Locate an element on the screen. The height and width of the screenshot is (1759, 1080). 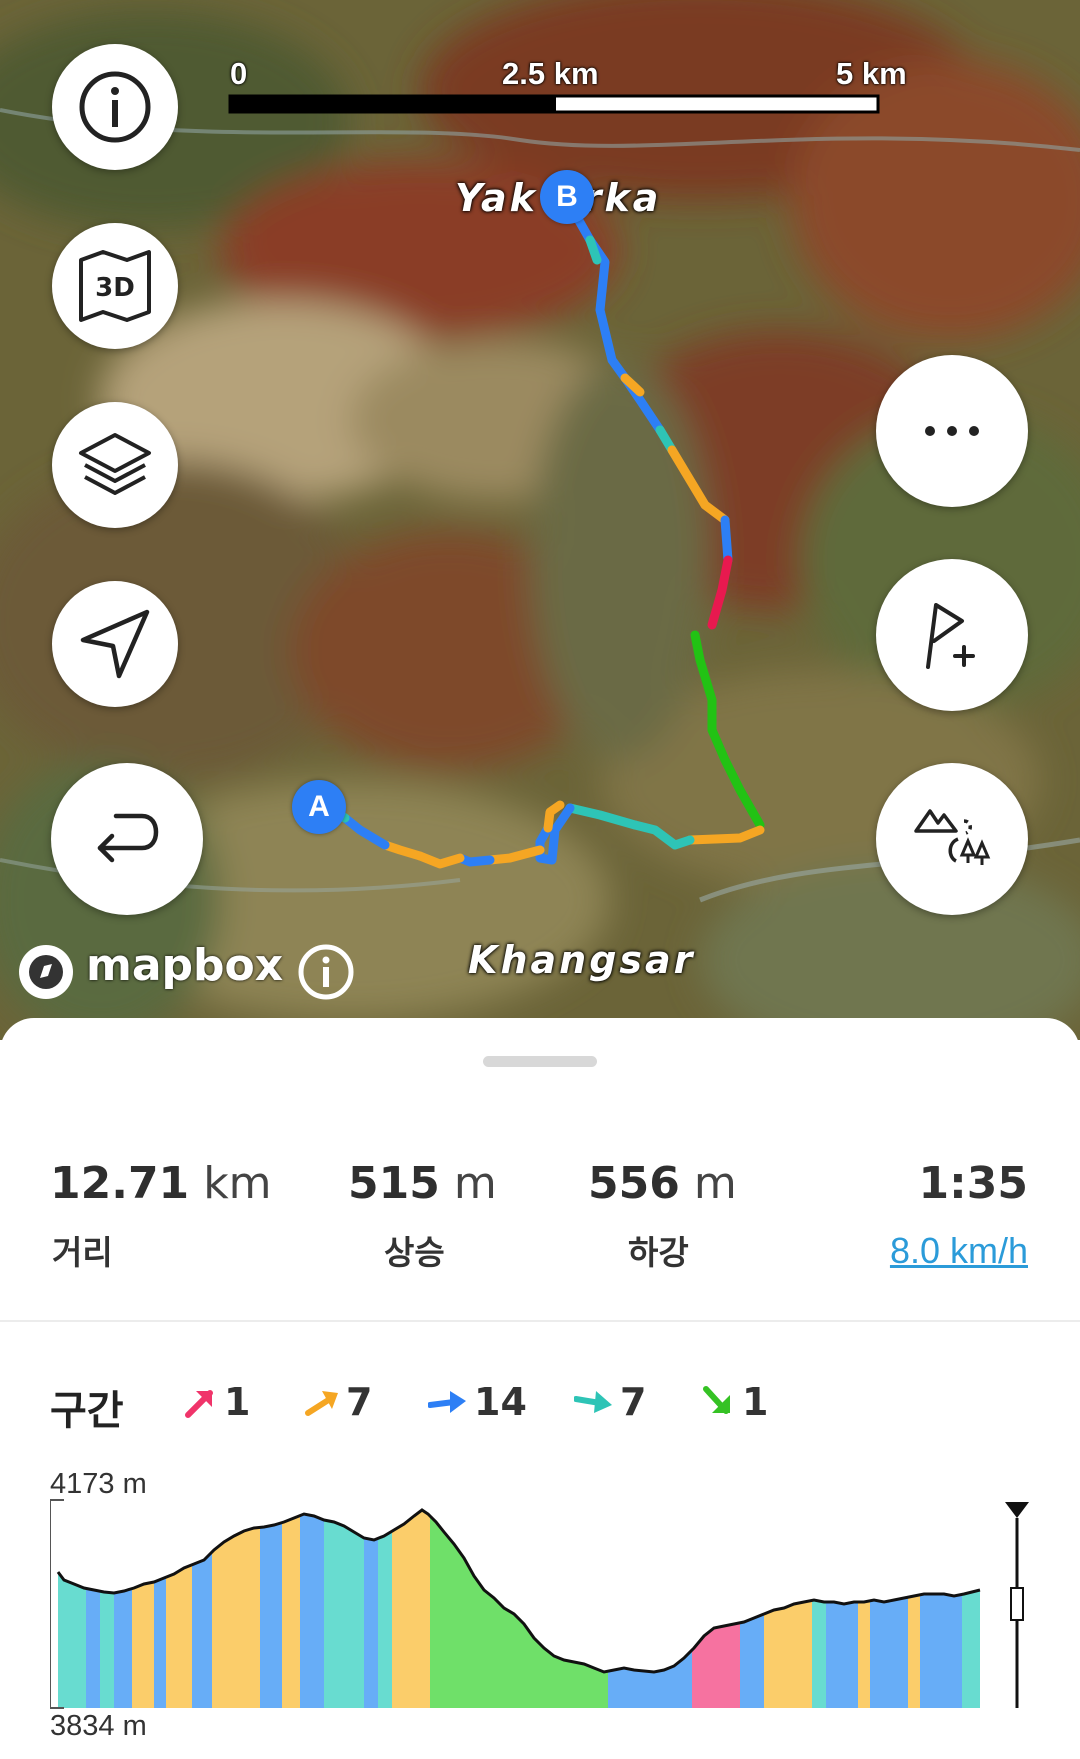
distance-label: 거리 is located at coordinates (82, 1252).